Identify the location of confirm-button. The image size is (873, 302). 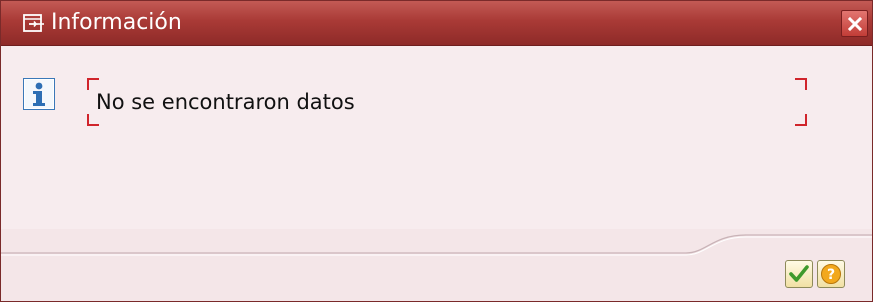
(799, 274).